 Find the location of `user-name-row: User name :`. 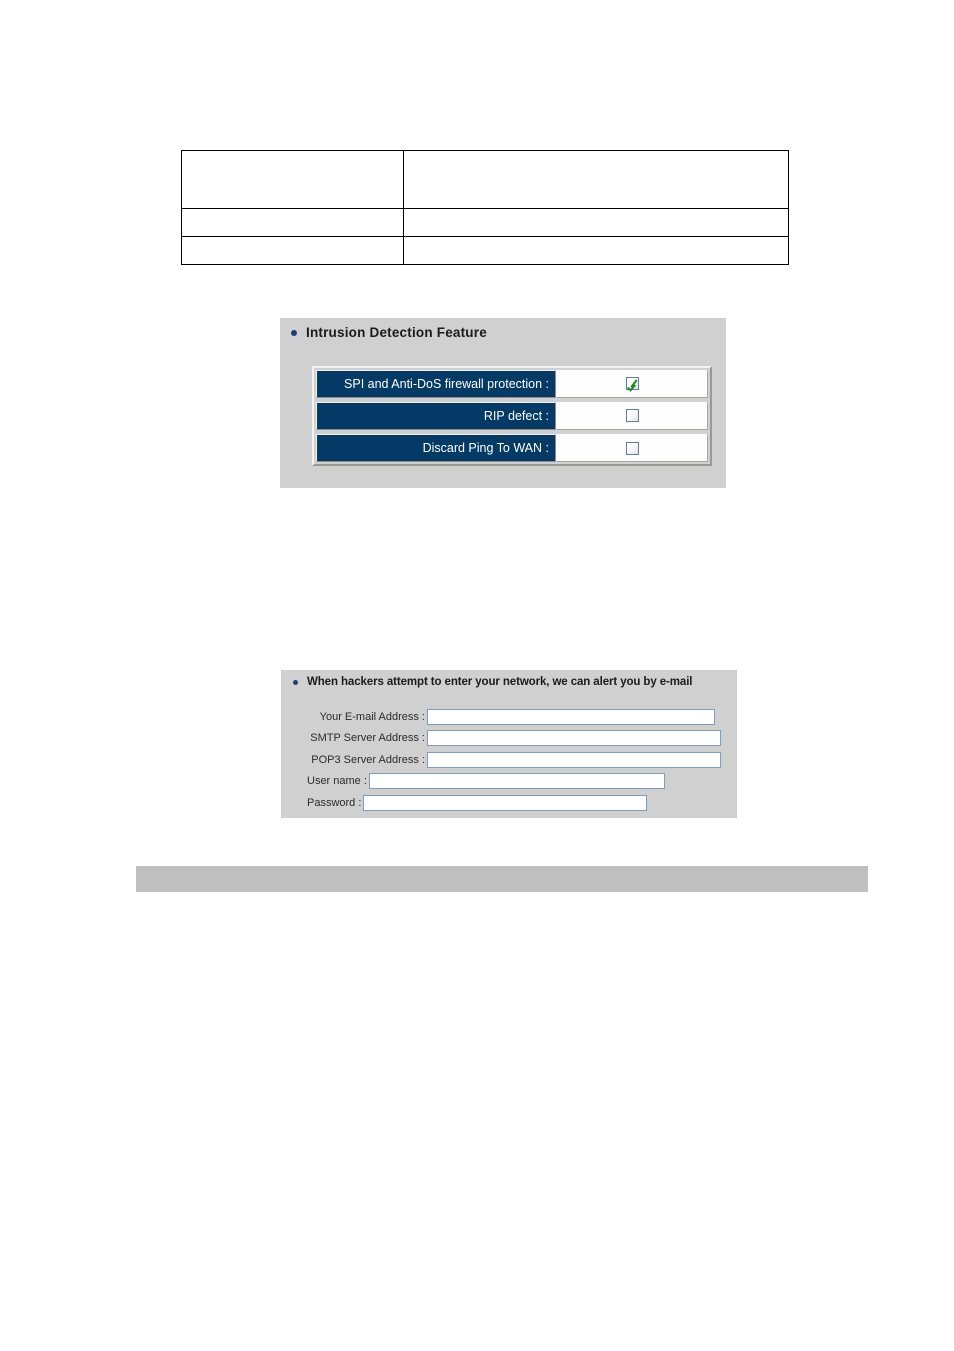

user-name-row: User name : is located at coordinates (514, 782).